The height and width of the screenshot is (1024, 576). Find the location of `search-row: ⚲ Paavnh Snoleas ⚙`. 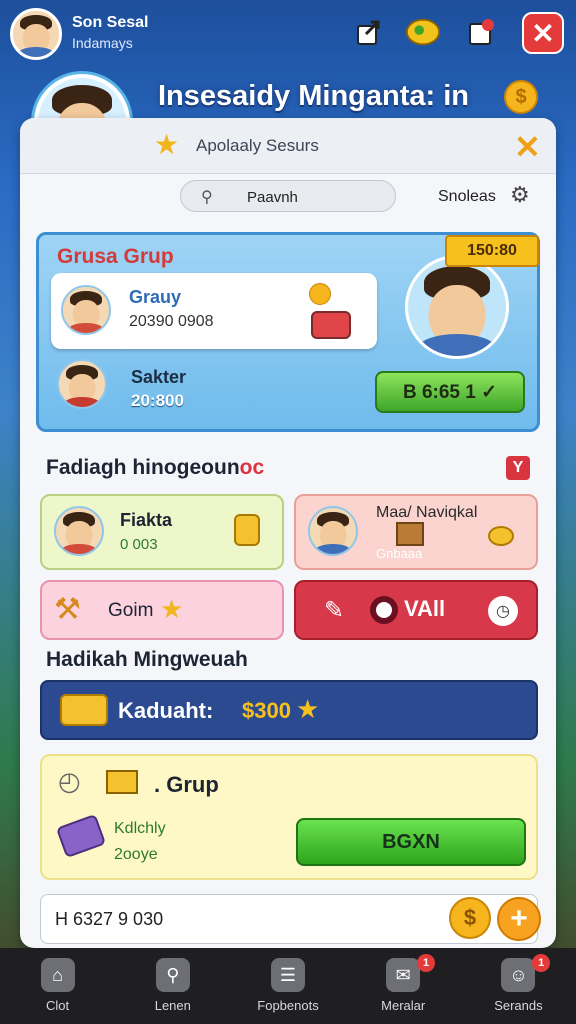

search-row: ⚲ Paavnh Snoleas ⚙ is located at coordinates (288, 197).